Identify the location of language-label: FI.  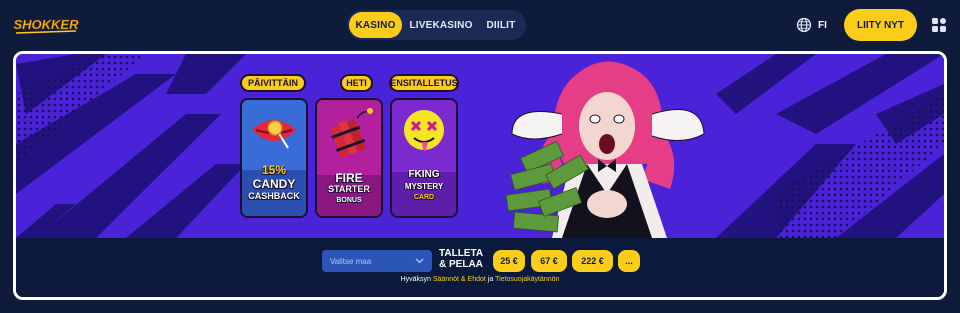
(822, 25).